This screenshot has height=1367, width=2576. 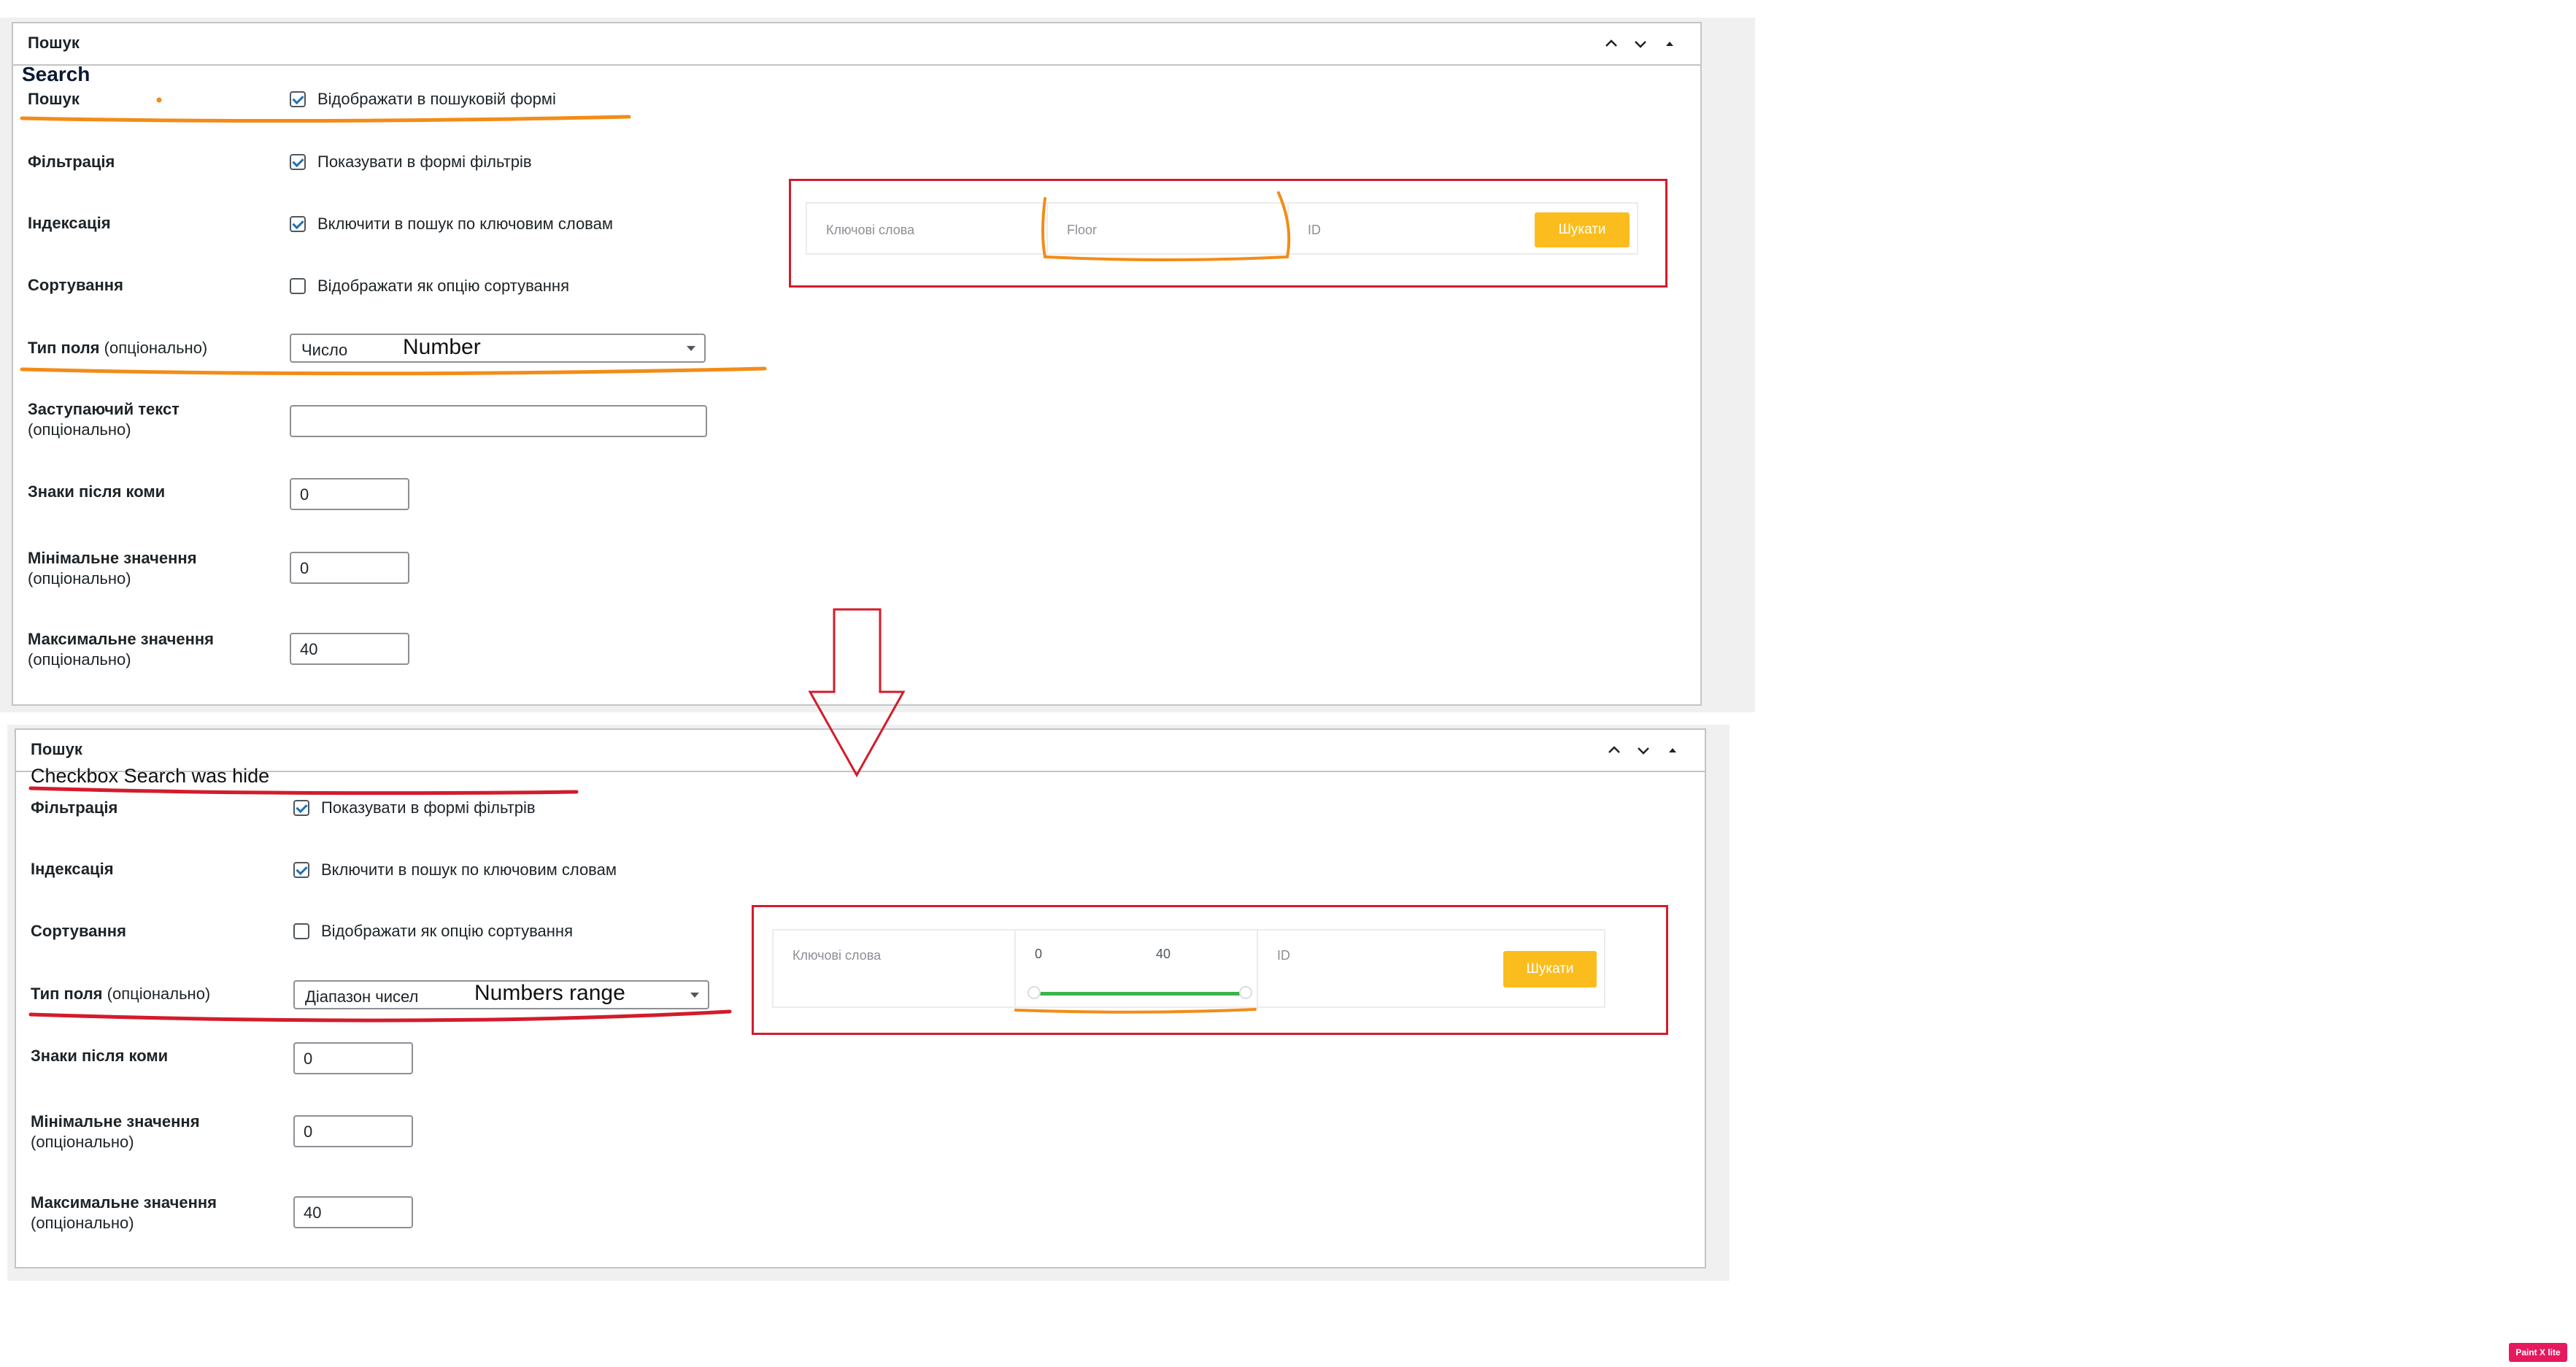 What do you see at coordinates (324, 350) in the screenshot?
I see `field-type-value: Число` at bounding box center [324, 350].